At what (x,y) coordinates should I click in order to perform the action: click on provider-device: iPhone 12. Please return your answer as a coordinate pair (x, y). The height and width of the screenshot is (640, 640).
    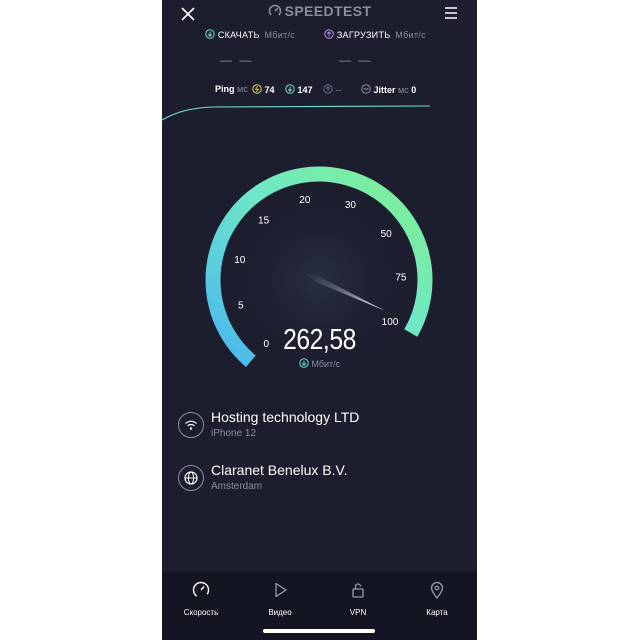
    Looking at the image, I should click on (234, 433).